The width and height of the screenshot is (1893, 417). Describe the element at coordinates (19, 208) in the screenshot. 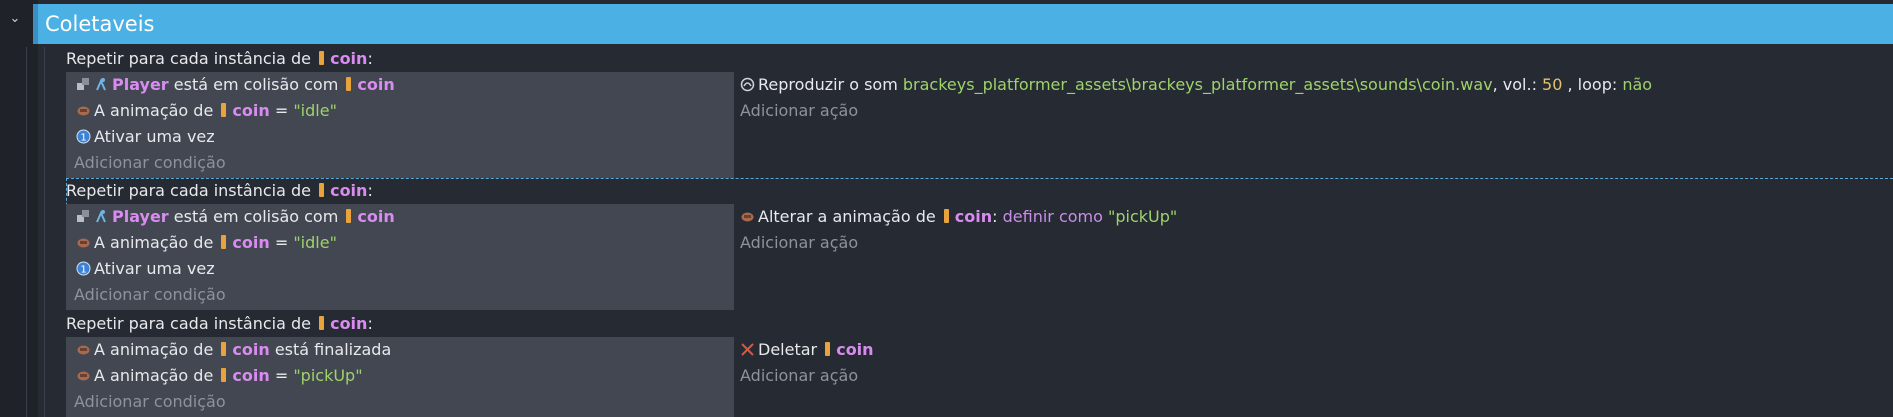

I see `left-gutter` at that location.